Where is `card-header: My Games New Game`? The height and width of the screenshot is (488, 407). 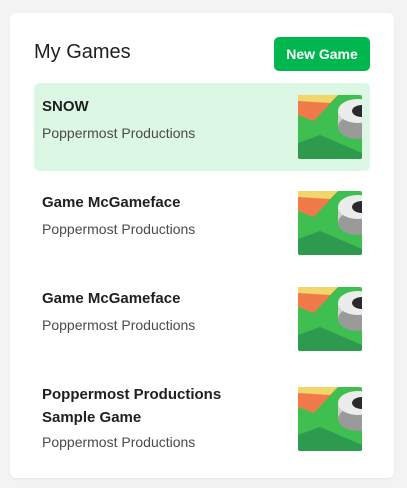 card-header: My Games New Game is located at coordinates (202, 54).